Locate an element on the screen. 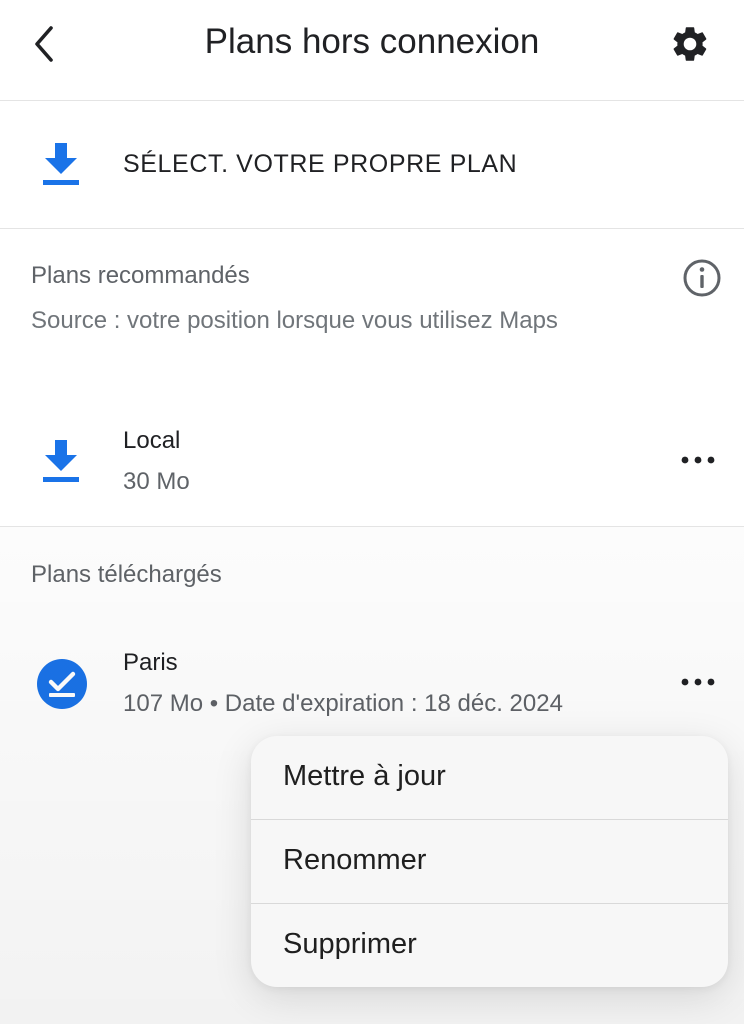 This screenshot has height=1024, width=744. menu-item-rename: Renommer is located at coordinates (489, 861).